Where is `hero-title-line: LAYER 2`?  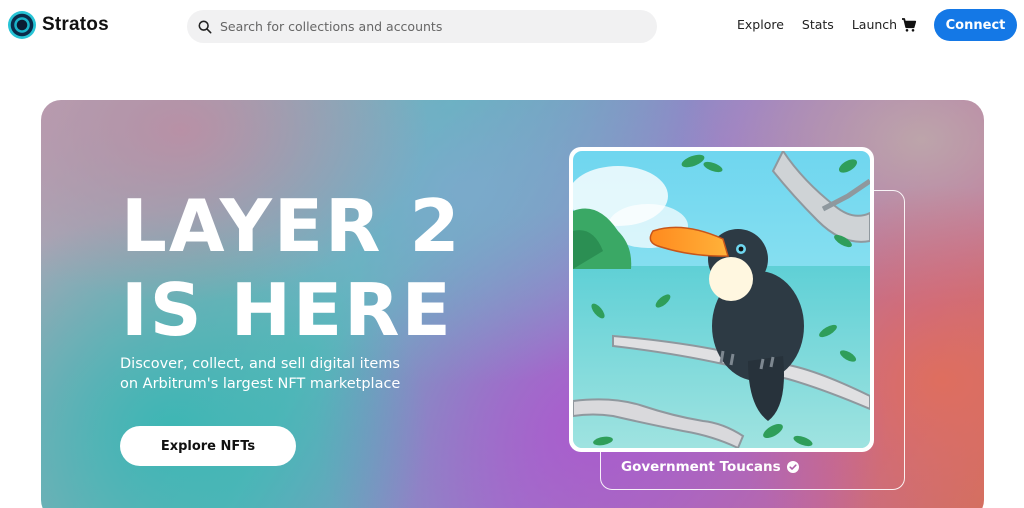
hero-title-line: LAYER 2 is located at coordinates (291, 226).